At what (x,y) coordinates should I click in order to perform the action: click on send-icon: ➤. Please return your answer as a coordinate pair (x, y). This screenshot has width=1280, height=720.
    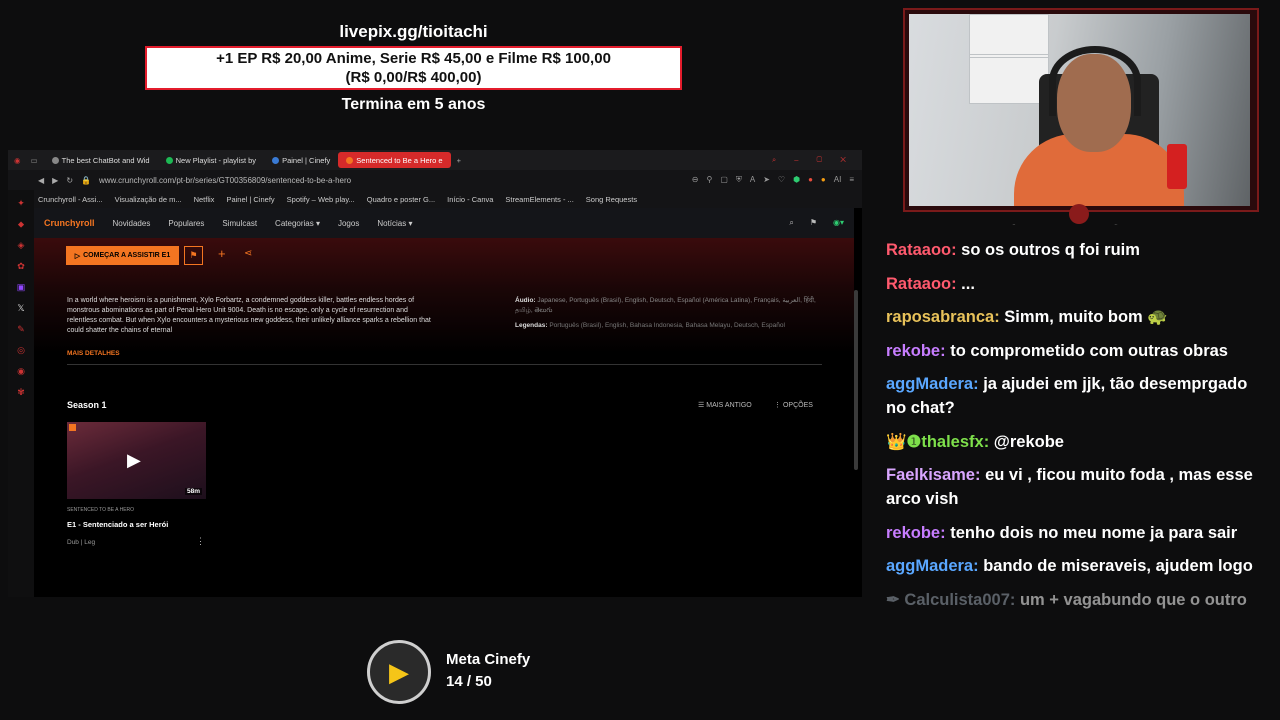
    Looking at the image, I should click on (766, 180).